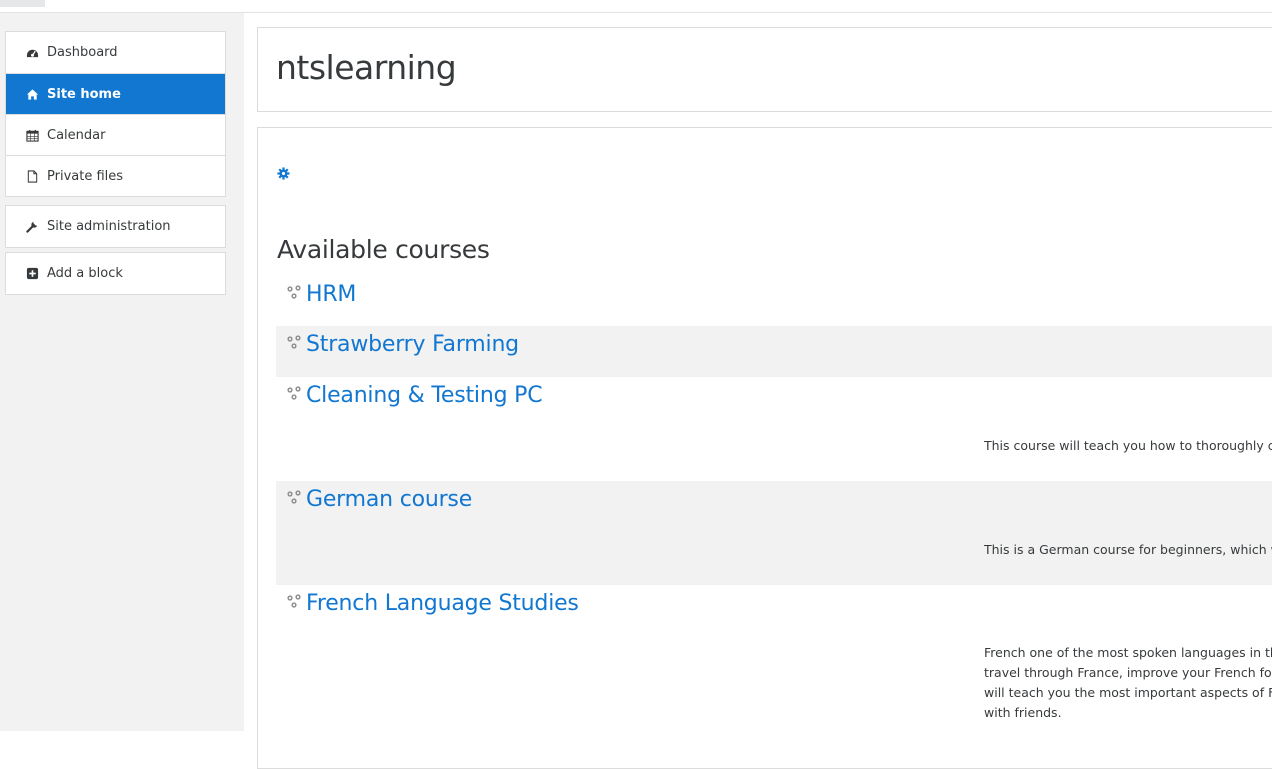  I want to click on nav-item-private-files: Private files, so click(115, 175).